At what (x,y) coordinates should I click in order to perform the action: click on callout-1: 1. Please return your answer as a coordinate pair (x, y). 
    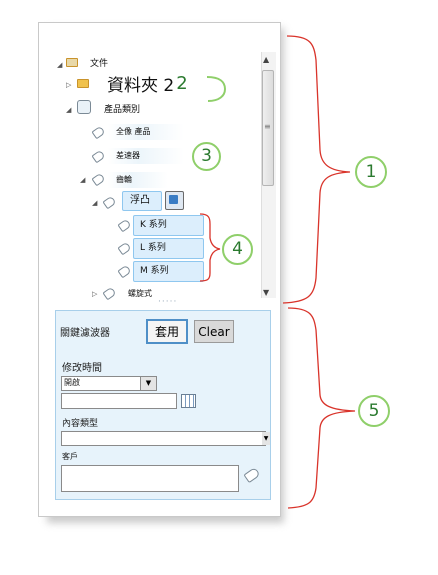
    Looking at the image, I should click on (371, 172).